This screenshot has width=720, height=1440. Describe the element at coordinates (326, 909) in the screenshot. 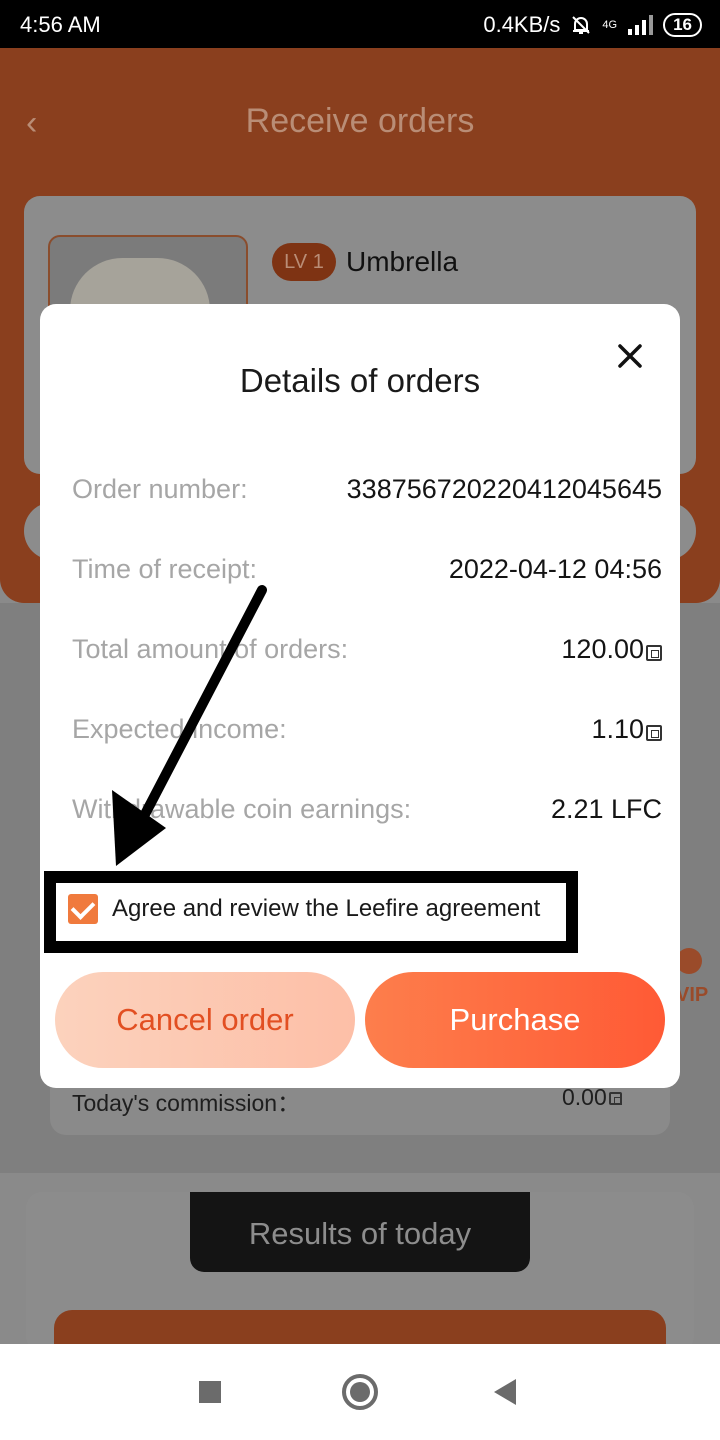

I see `agreement-label: Agree and review the Leefire agreement` at that location.